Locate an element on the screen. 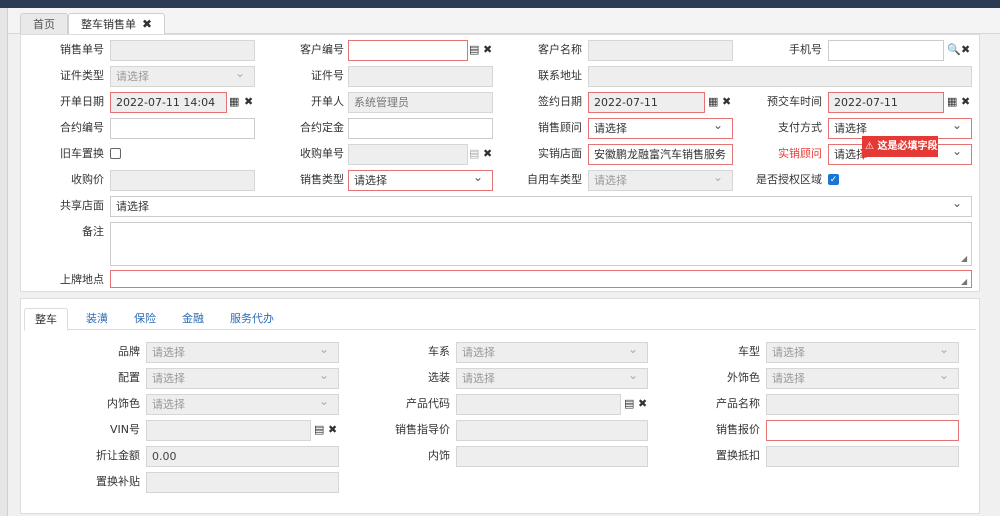 This screenshot has width=1000, height=516. delivery-time-field: 2022-07-11 is located at coordinates (886, 102).